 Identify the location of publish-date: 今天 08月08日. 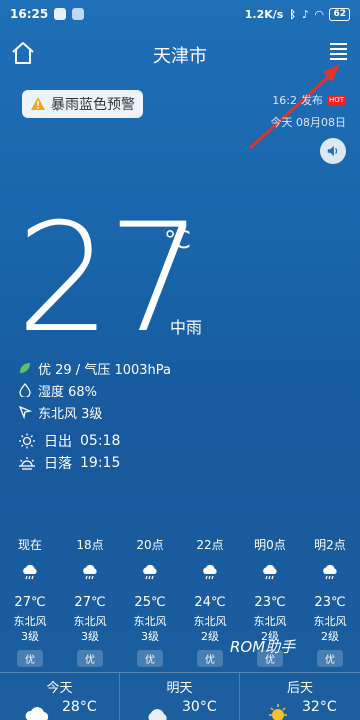
(308, 122).